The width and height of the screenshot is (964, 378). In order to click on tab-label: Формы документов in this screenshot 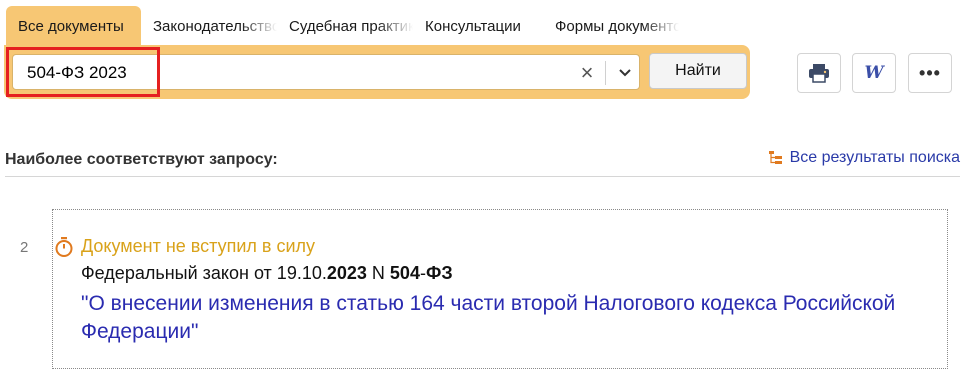, I will do `click(617, 26)`.